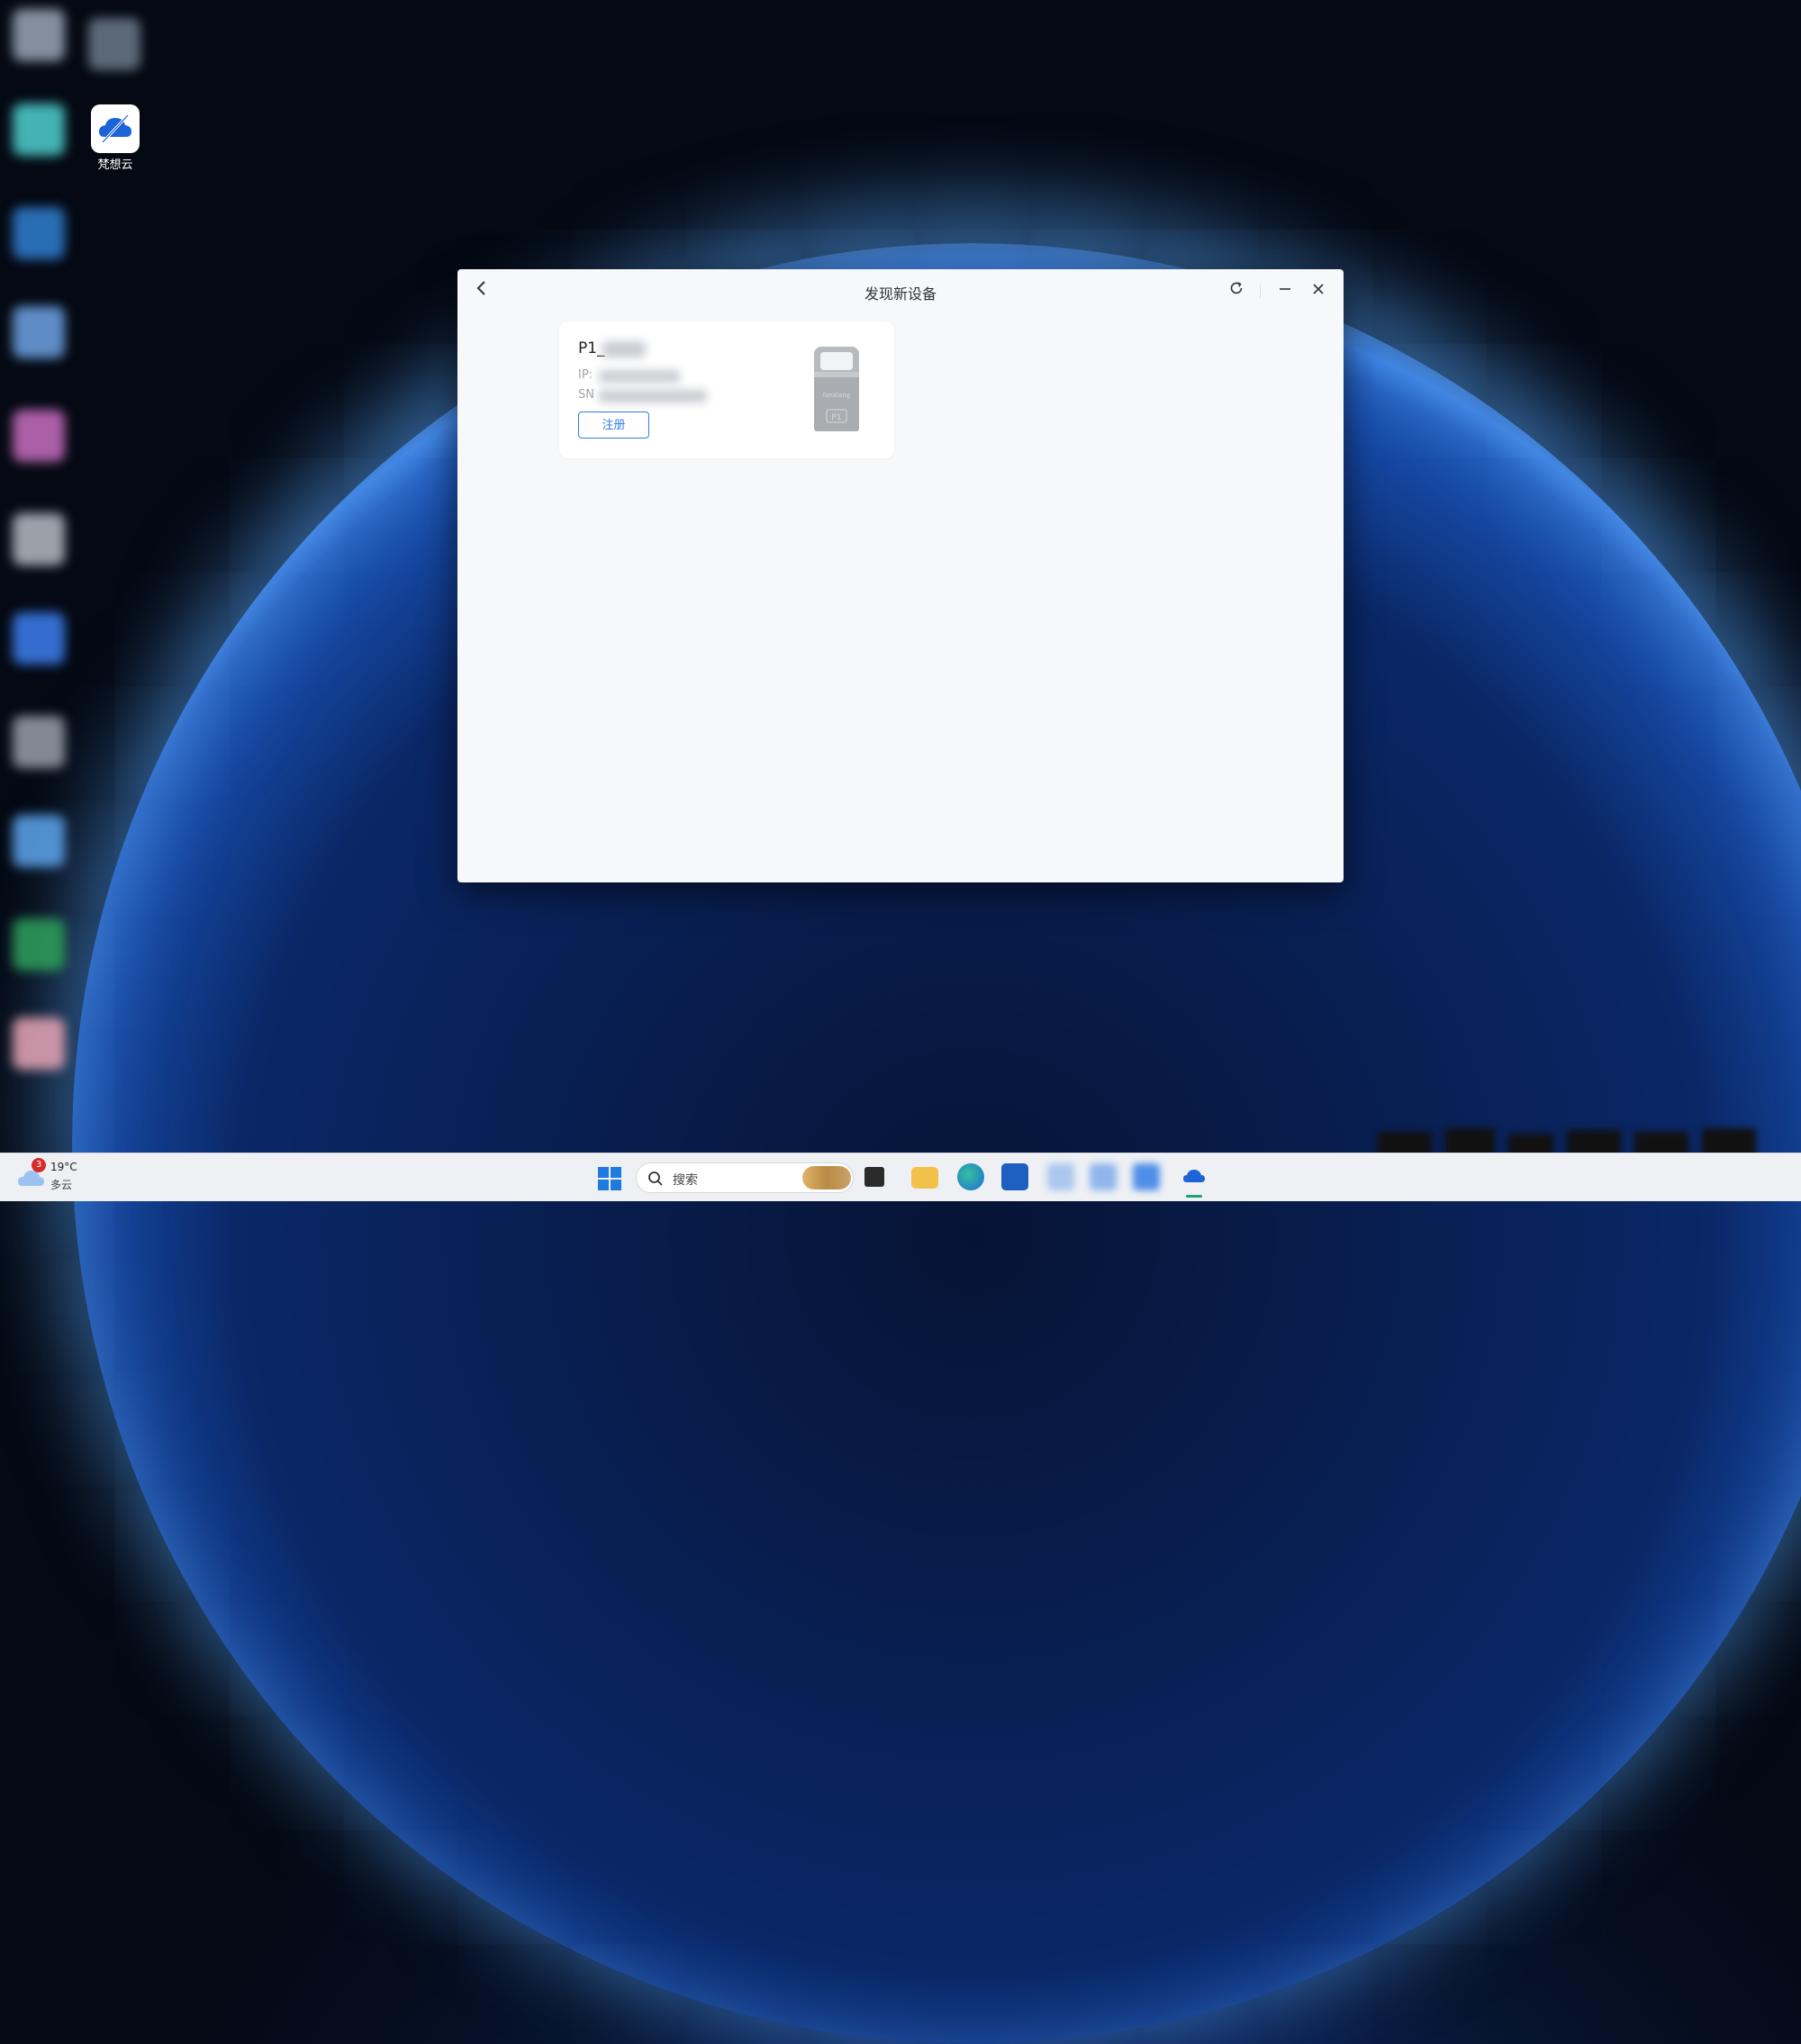 The height and width of the screenshot is (2044, 1801). I want to click on search-box: 搜索, so click(745, 1177).